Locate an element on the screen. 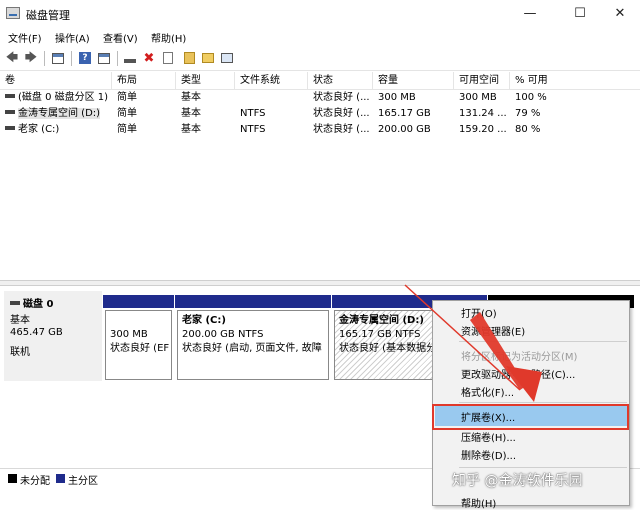 The image size is (640, 510). highlight-box is located at coordinates (530, 417).